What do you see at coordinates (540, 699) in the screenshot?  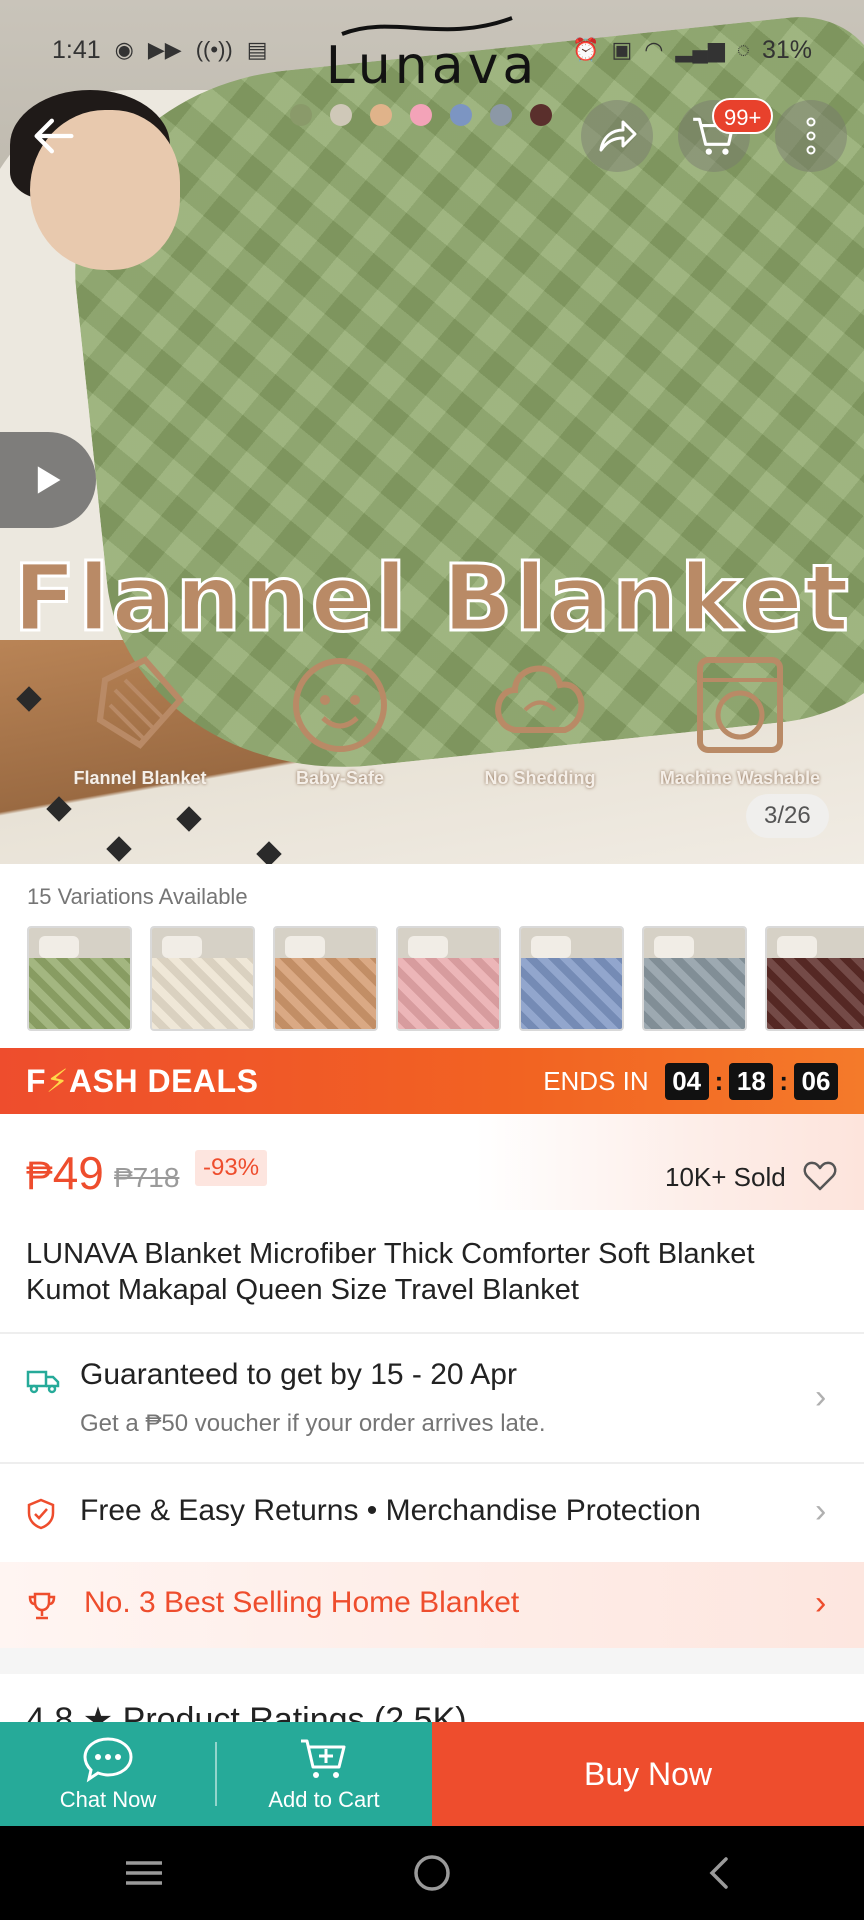 I see `cotton-icon` at bounding box center [540, 699].